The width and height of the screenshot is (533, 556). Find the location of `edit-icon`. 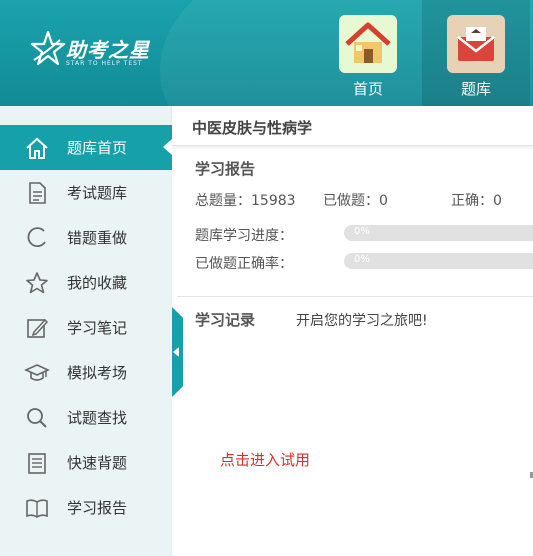

edit-icon is located at coordinates (38, 328).